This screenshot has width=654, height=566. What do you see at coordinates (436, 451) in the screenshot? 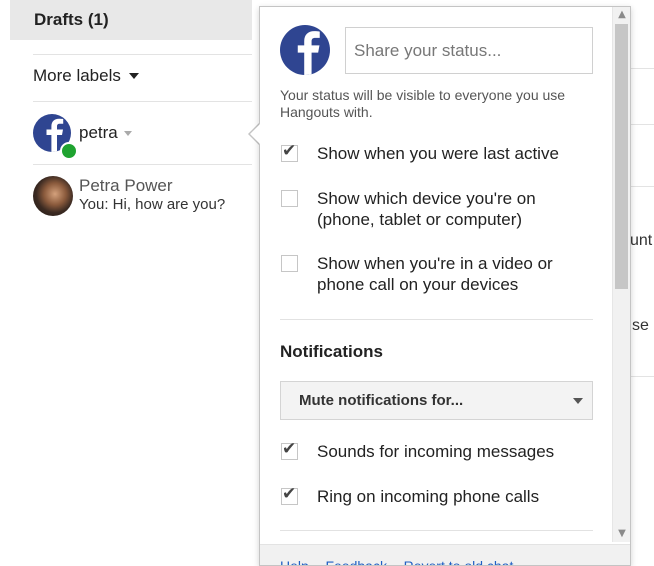
I see `option-label: Sounds for incoming messages` at bounding box center [436, 451].